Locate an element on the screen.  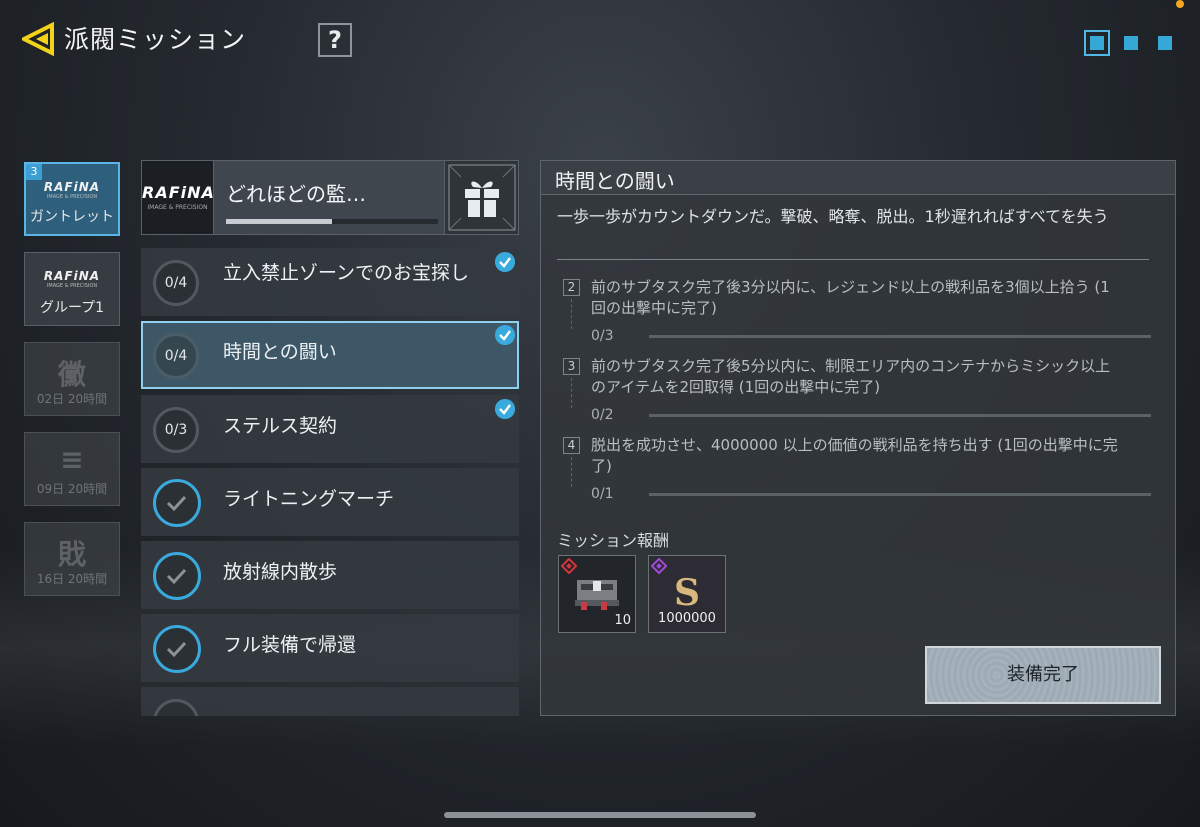
mission-title: 時間との闘い is located at coordinates (280, 352).